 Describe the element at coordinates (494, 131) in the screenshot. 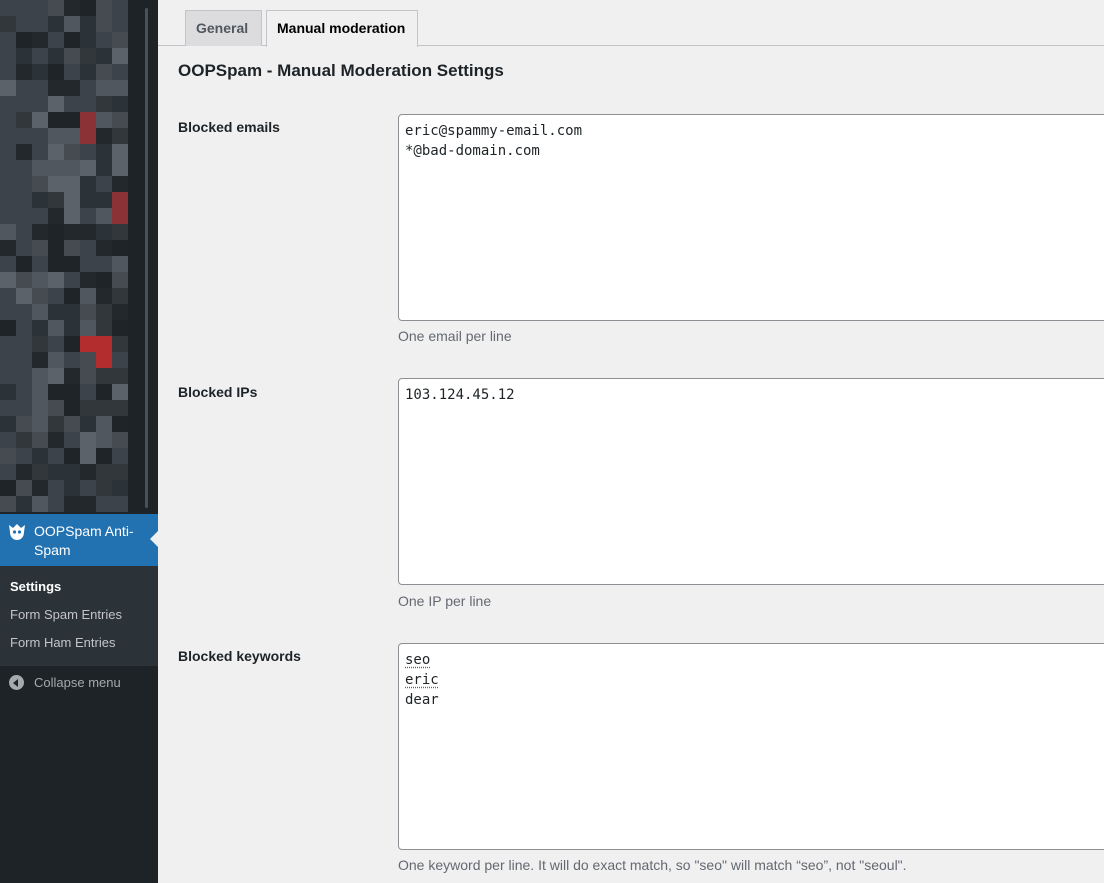

I see `textarea-line: eric@spammy-email.com` at that location.